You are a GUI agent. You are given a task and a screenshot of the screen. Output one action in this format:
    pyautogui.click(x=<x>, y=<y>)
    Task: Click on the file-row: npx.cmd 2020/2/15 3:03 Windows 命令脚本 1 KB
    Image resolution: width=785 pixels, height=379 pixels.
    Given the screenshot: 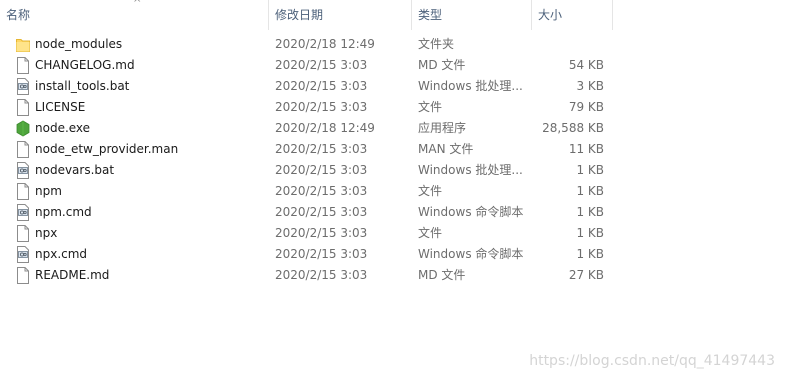 What is the action you would take?
    pyautogui.click(x=392, y=254)
    